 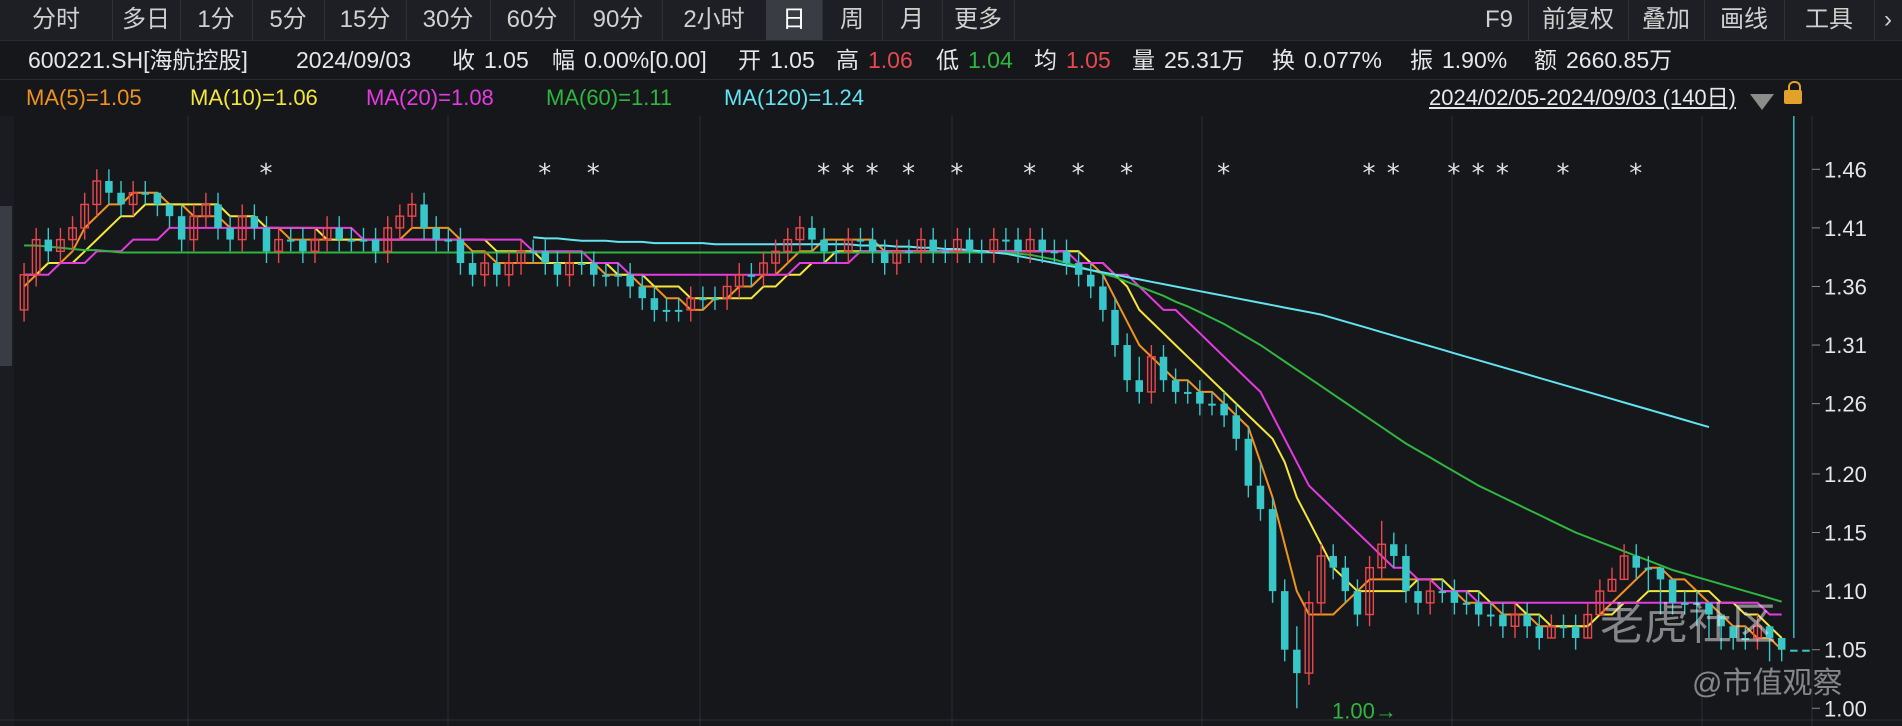 What do you see at coordinates (1793, 92) in the screenshot?
I see `lock-icon` at bounding box center [1793, 92].